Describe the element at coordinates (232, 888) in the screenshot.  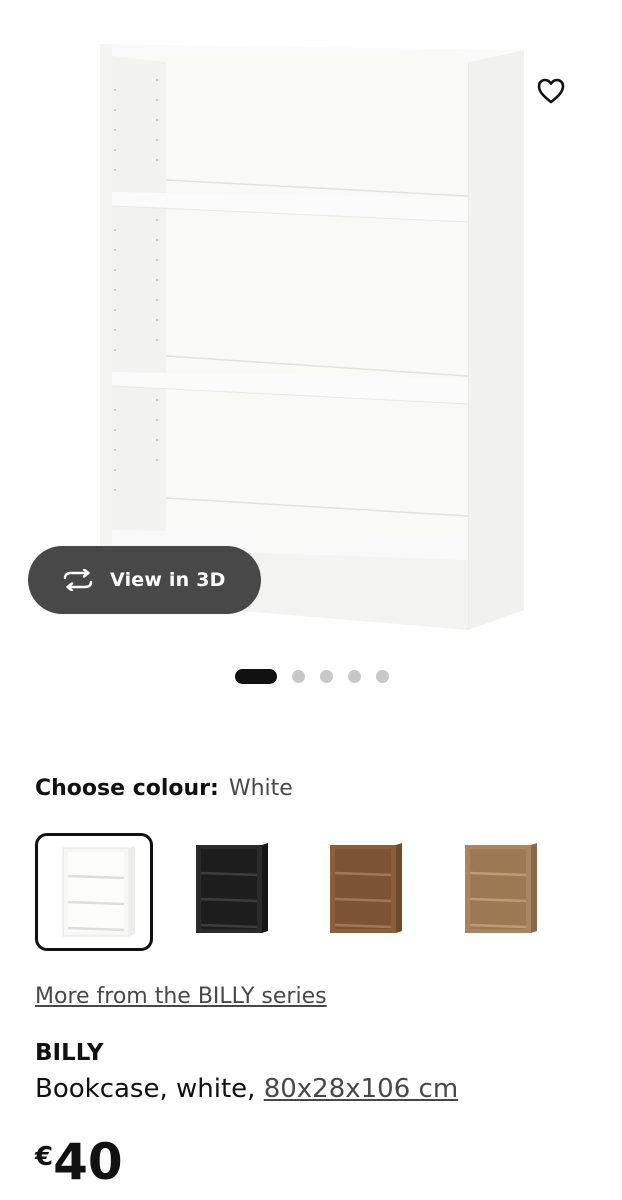
I see `bookcase-thumbnail-black` at that location.